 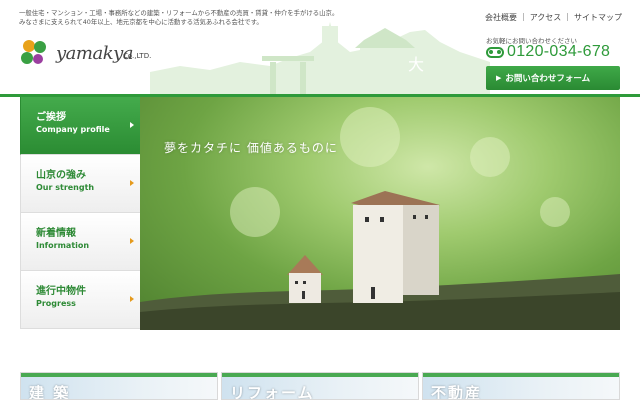 What do you see at coordinates (548, 79) in the screenshot?
I see `contact-form-label: お問い合わせフォーム` at bounding box center [548, 79].